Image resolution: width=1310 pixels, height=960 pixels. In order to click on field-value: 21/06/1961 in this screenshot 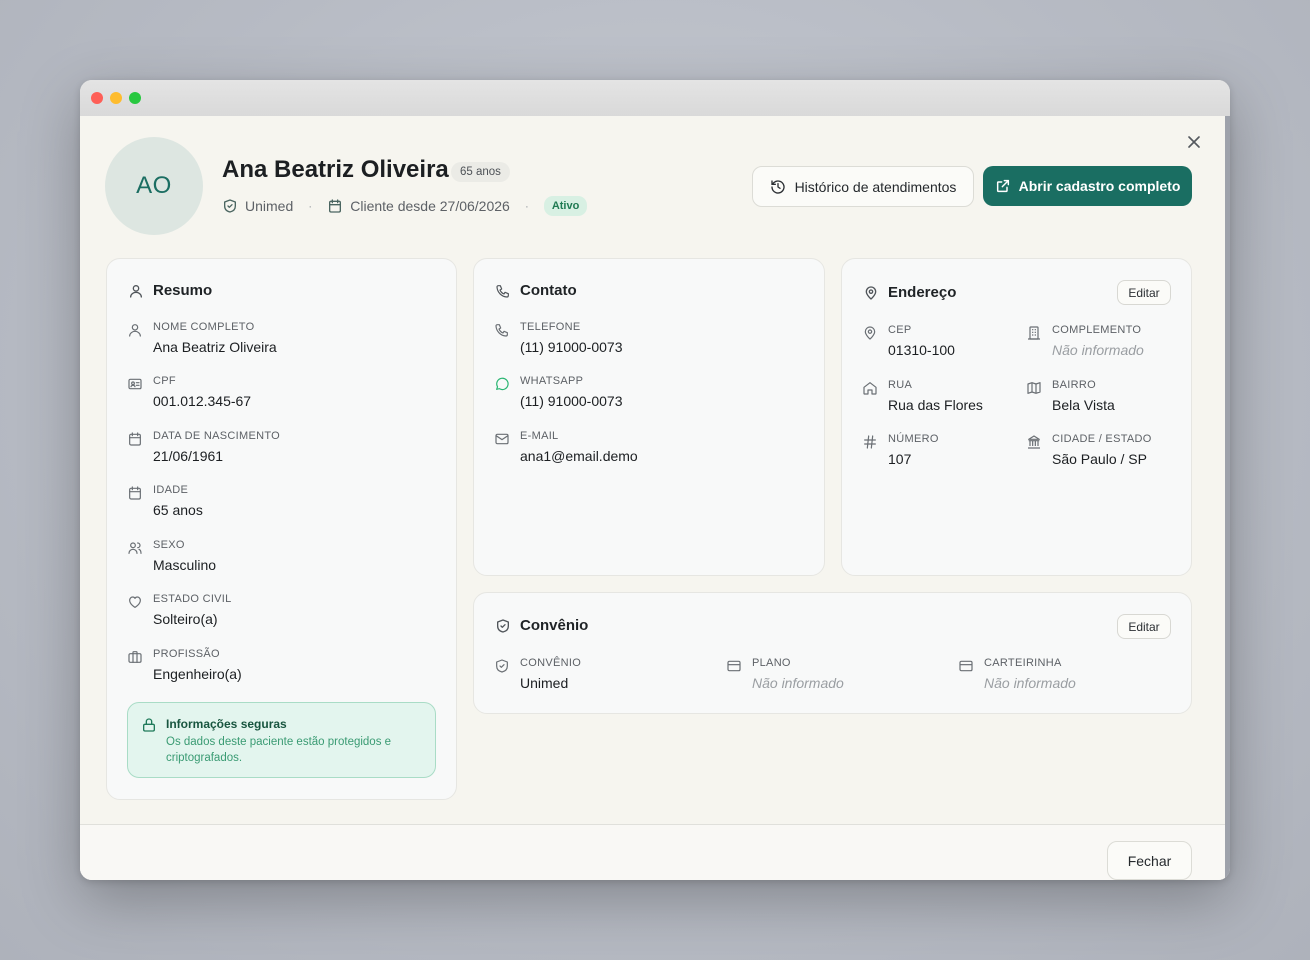, I will do `click(188, 456)`.